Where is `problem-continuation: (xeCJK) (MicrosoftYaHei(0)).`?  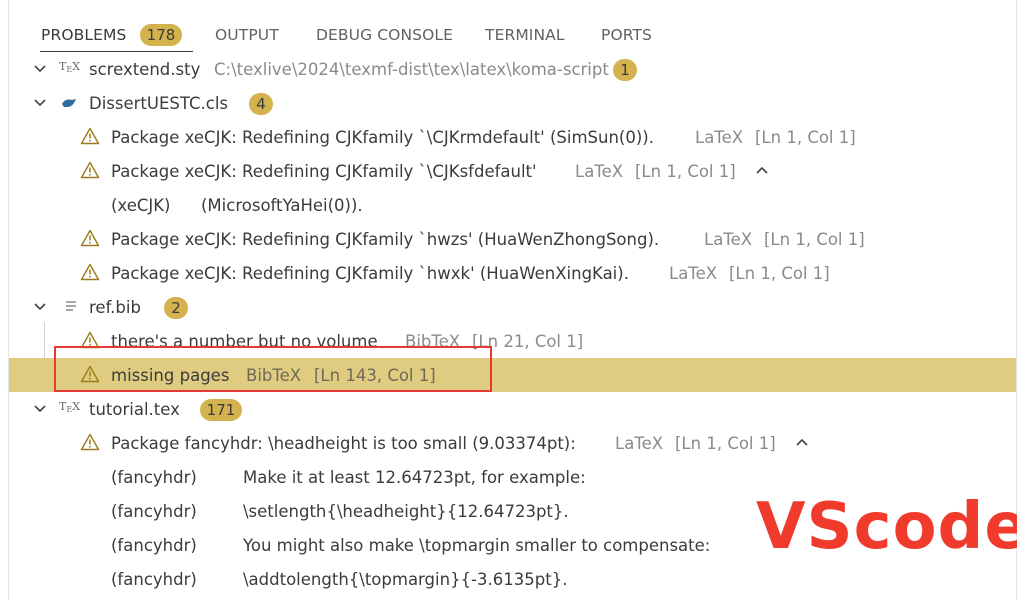 problem-continuation: (xeCJK) (MicrosoftYaHei(0)). is located at coordinates (512, 205).